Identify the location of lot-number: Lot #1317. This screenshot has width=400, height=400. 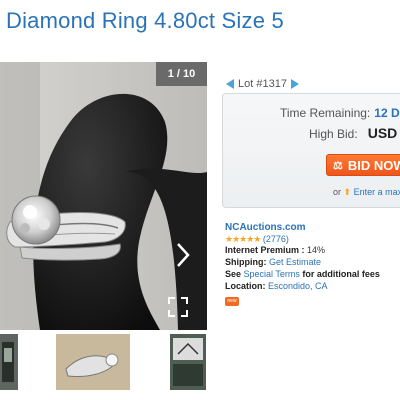
(262, 84).